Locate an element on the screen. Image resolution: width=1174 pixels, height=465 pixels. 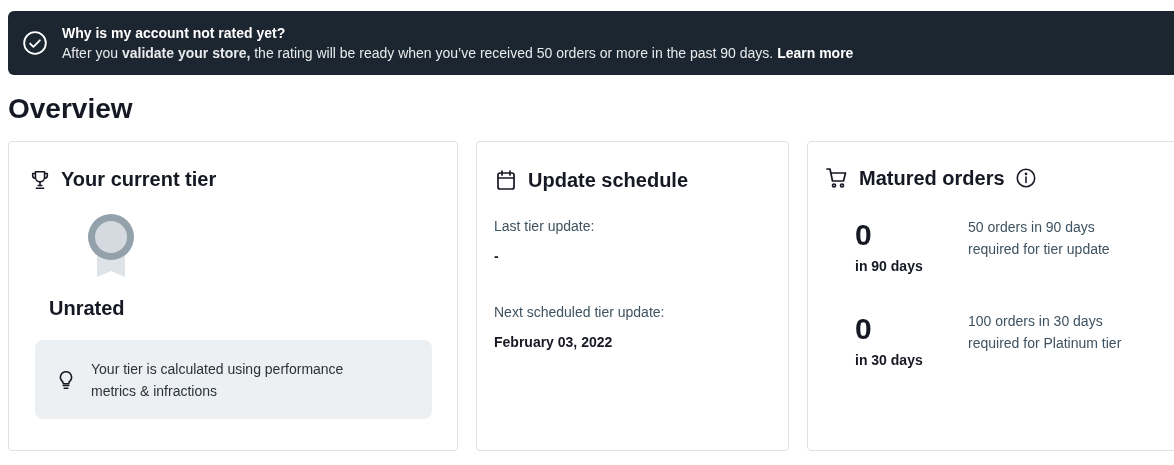
tip-text: Your tier is calculated using performance metrics & infractions is located at coordinates (218, 380).